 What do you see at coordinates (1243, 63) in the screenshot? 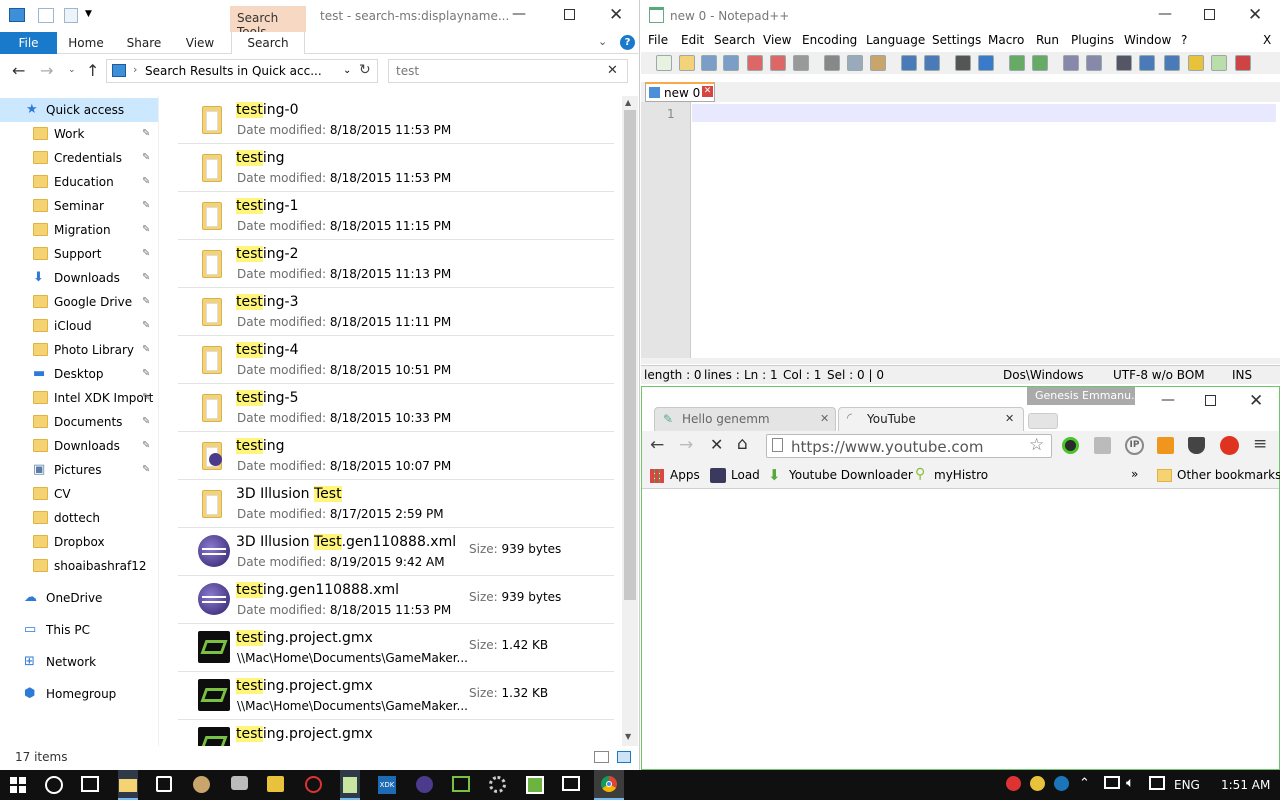
I see `macro-record-icon` at bounding box center [1243, 63].